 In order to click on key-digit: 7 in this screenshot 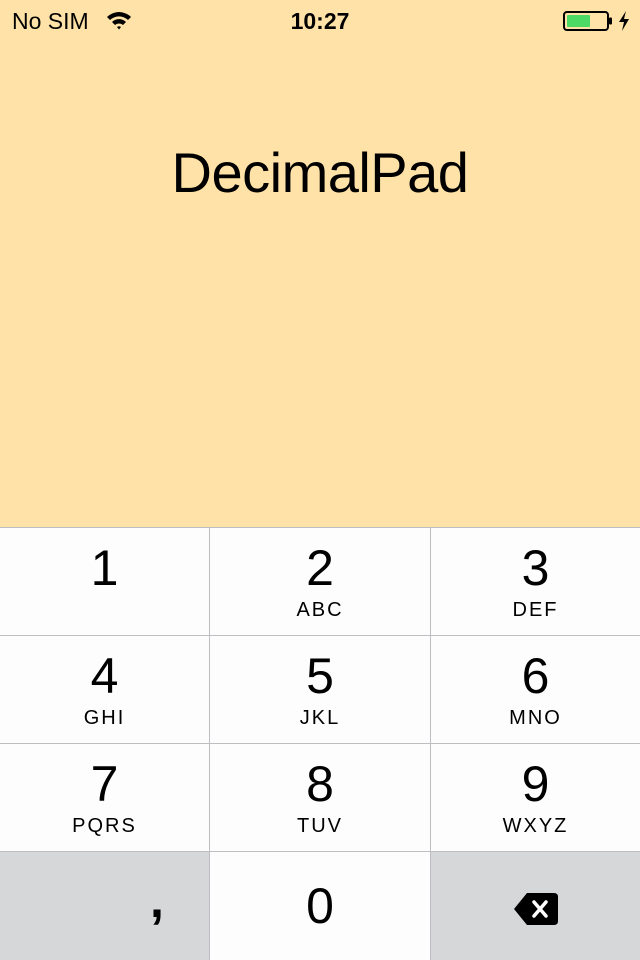, I will do `click(104, 784)`.